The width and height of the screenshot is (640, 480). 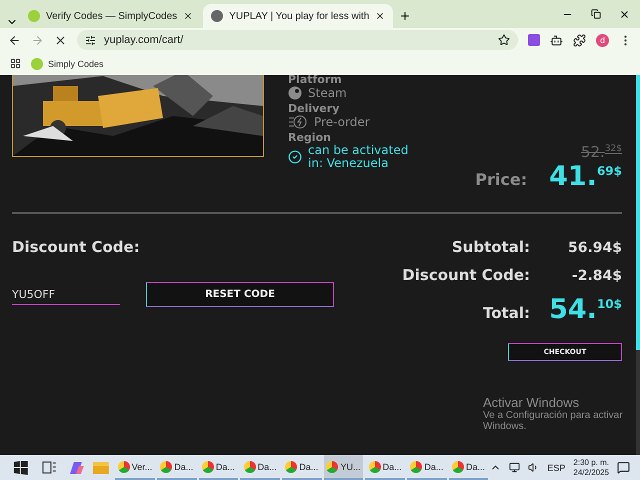 What do you see at coordinates (585, 176) in the screenshot?
I see `price: 41.$^{69$}$` at bounding box center [585, 176].